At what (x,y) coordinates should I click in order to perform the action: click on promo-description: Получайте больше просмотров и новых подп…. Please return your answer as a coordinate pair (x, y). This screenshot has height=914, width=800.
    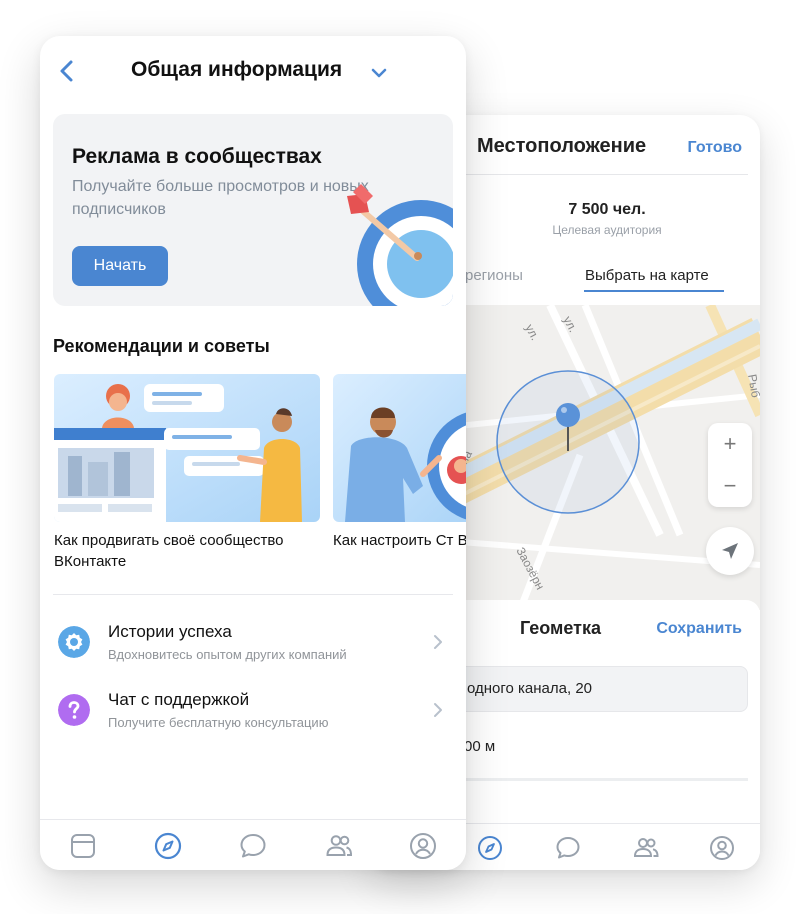
    Looking at the image, I should click on (220, 198).